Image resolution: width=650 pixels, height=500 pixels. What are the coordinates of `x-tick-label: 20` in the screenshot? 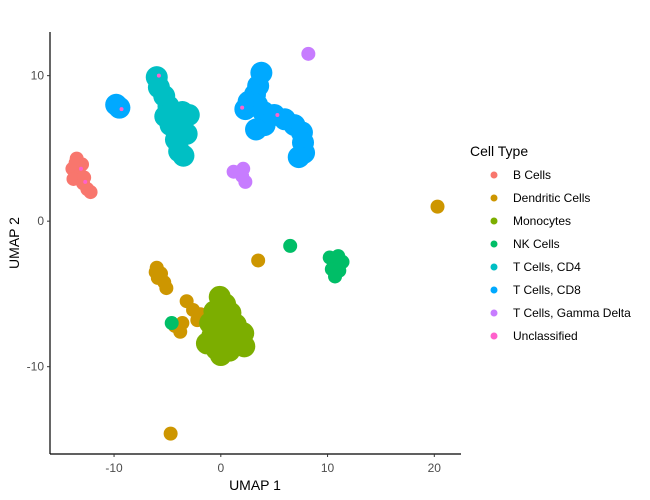 It's located at (435, 468).